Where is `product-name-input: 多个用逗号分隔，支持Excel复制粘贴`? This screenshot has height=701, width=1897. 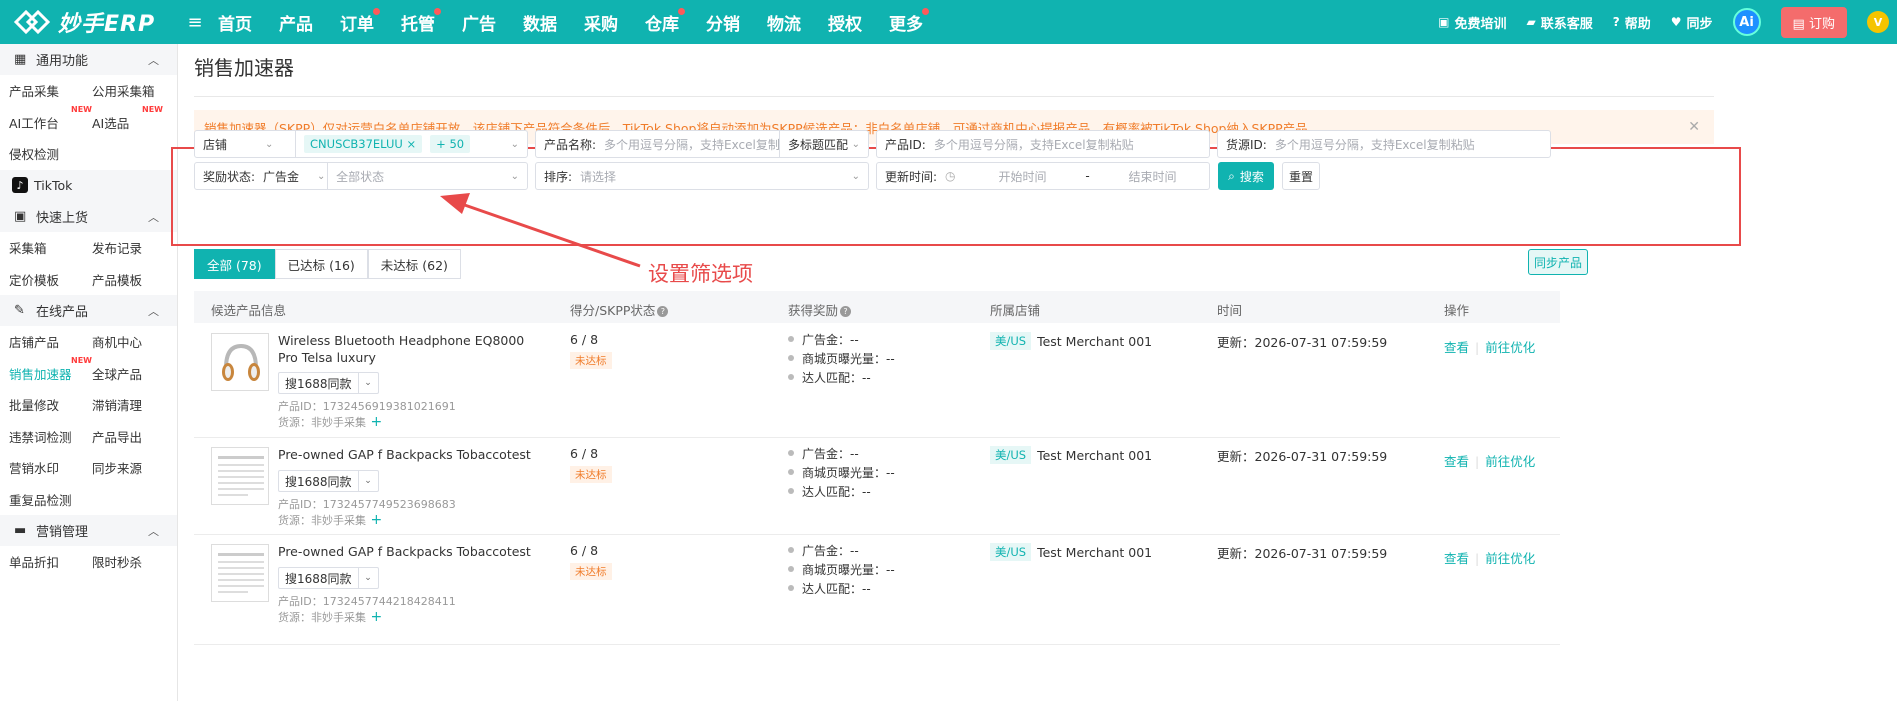
product-name-input: 多个用逗号分隔，支持Excel复制粘贴 is located at coordinates (691, 144).